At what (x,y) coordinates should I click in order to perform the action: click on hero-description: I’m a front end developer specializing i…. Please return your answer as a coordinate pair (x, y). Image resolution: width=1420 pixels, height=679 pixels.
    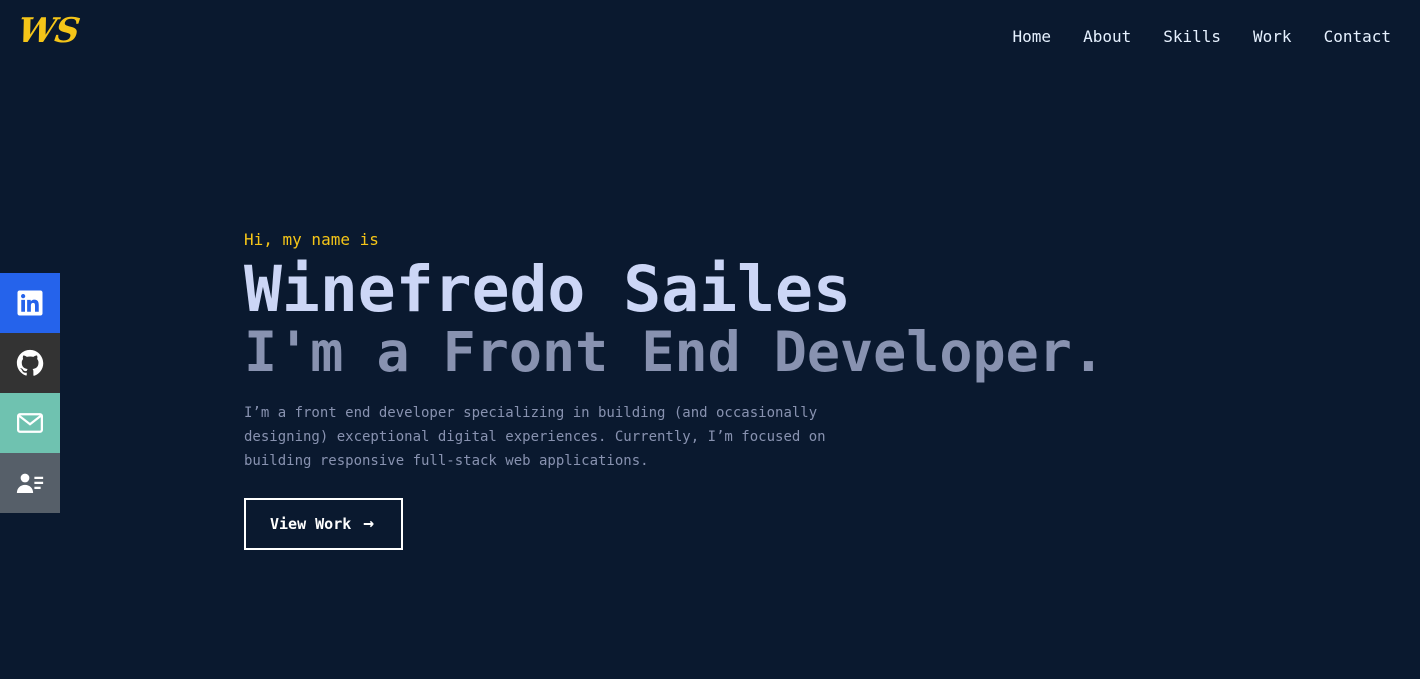
    Looking at the image, I should click on (535, 437).